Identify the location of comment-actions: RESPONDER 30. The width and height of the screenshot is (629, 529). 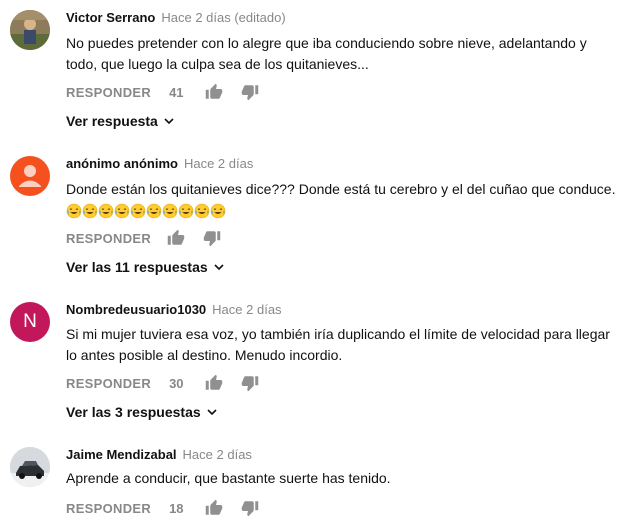
(162, 383).